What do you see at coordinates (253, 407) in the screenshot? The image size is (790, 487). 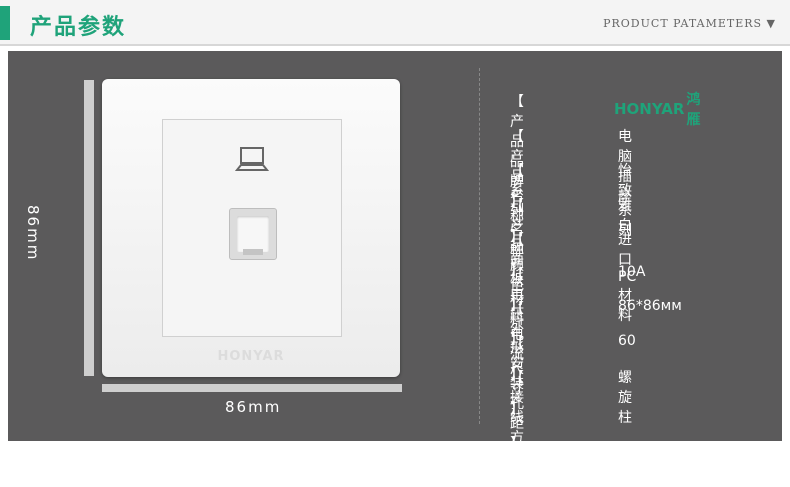 I see `width-dimension-label: 86mm` at bounding box center [253, 407].